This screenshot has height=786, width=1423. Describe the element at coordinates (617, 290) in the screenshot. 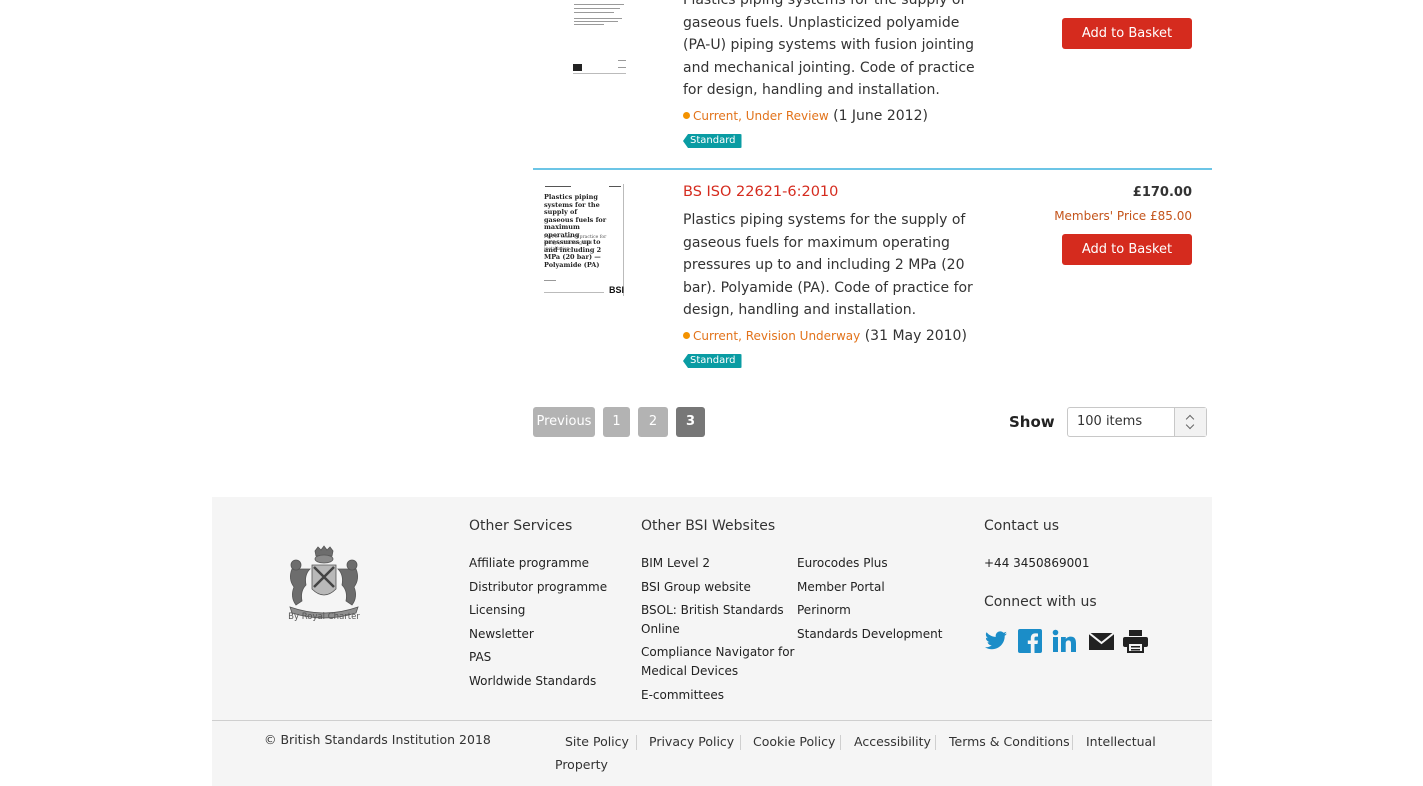

I see `cover-bsi-logo: BSI` at that location.